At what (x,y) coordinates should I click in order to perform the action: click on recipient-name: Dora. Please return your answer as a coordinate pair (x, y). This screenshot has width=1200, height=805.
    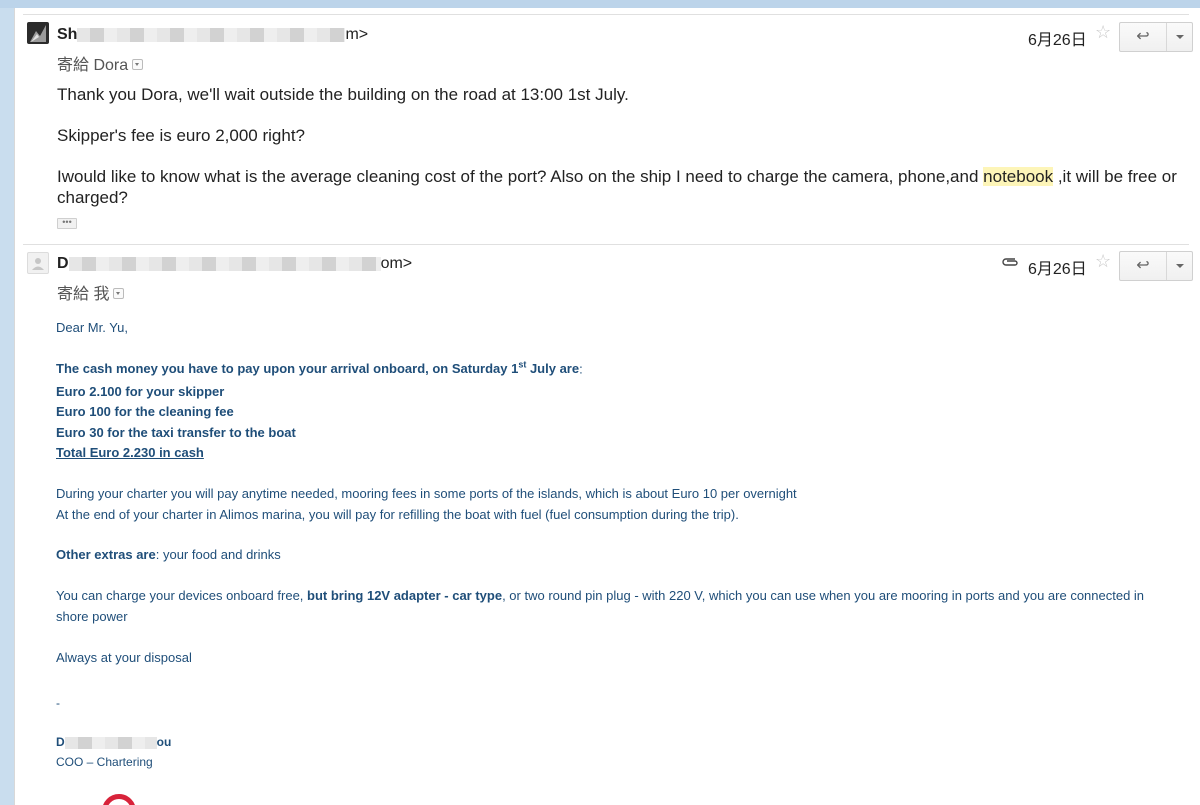
    Looking at the image, I should click on (111, 65).